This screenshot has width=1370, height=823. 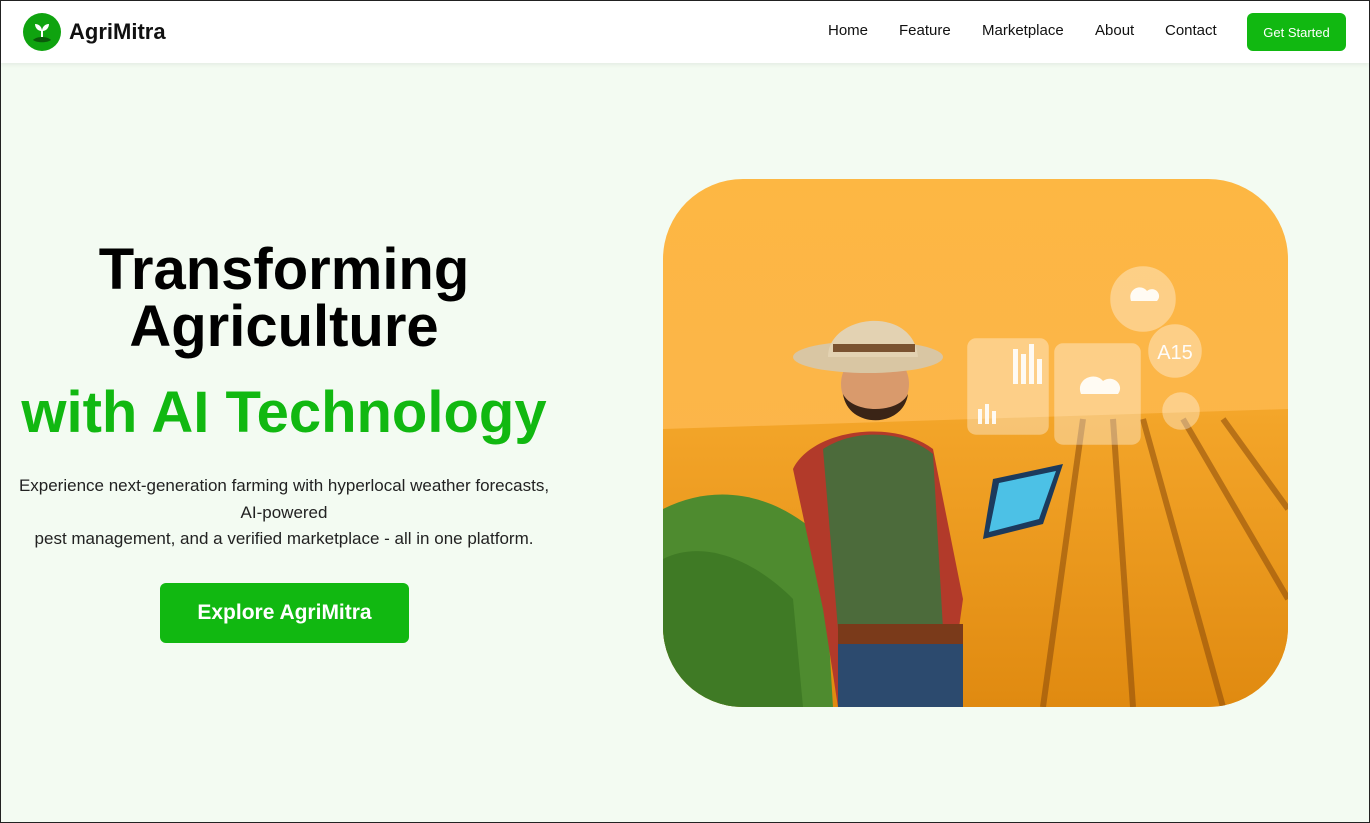 What do you see at coordinates (1191, 30) in the screenshot?
I see `nav-contact: Contact` at bounding box center [1191, 30].